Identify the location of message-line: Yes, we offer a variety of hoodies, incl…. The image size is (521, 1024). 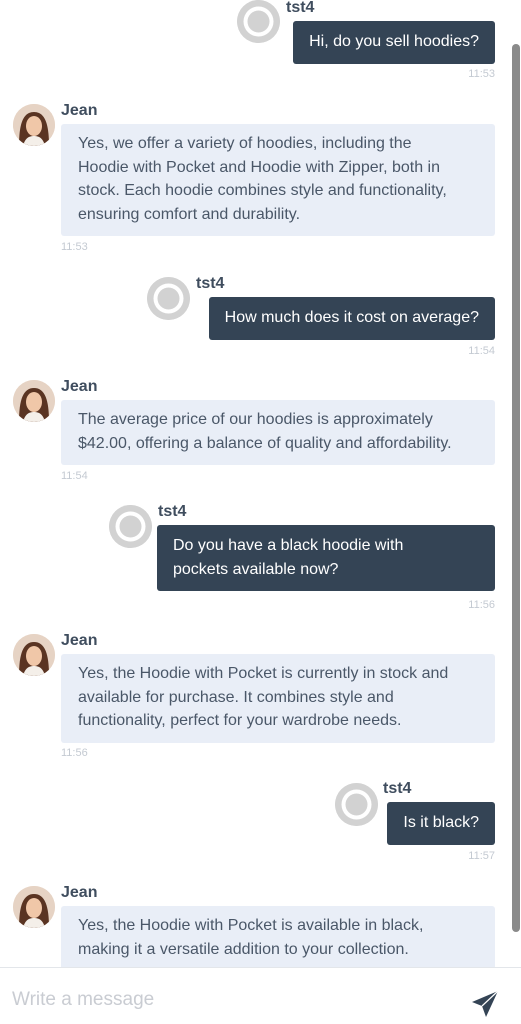
(245, 143).